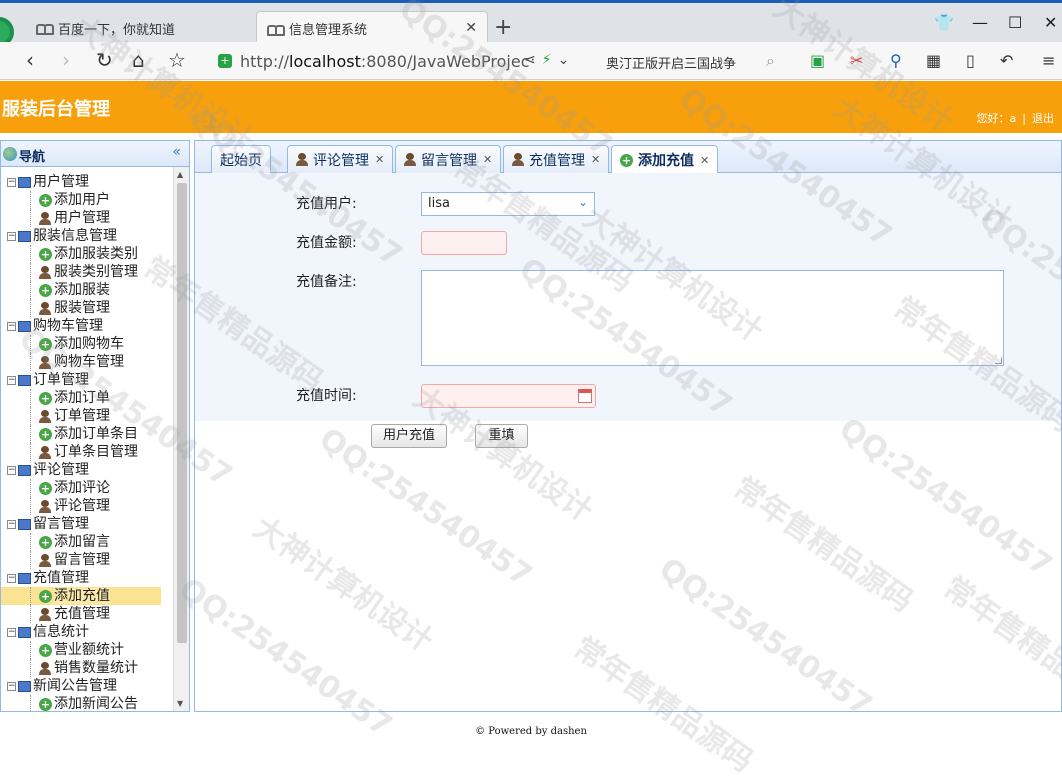  I want to click on nav-group: − 服装信息管理, so click(87, 236).